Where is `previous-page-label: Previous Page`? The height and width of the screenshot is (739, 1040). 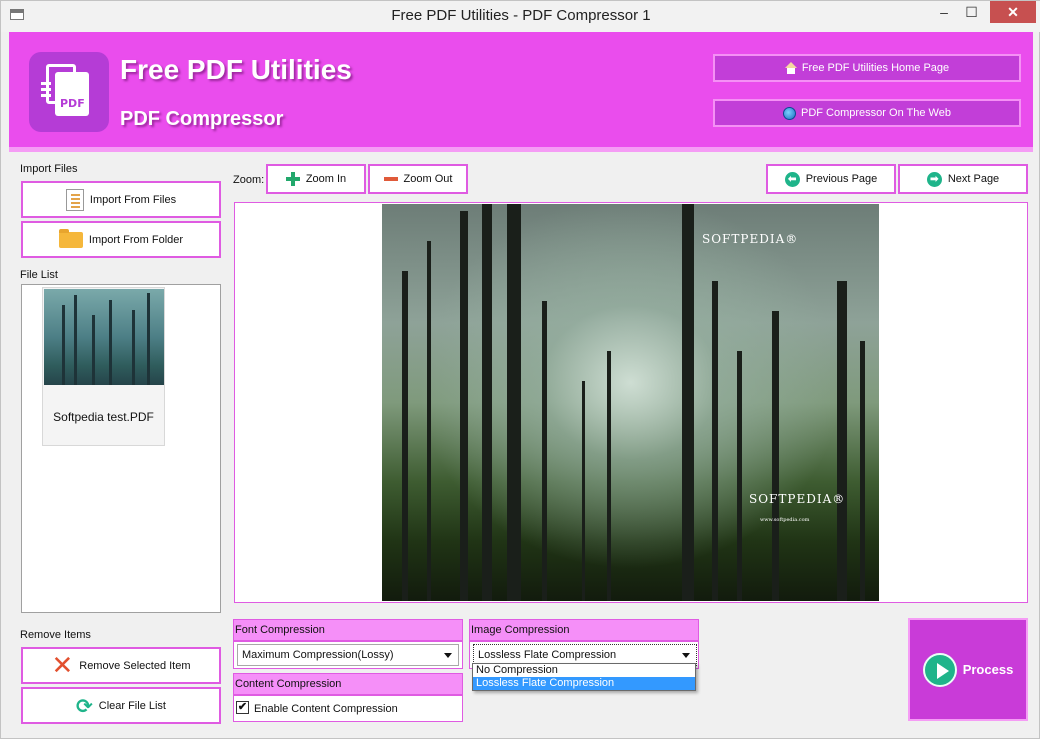
previous-page-label: Previous Page is located at coordinates (841, 179).